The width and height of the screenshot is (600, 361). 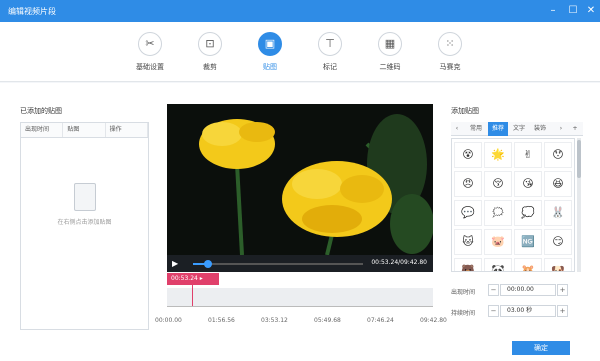 I want to click on sticker-tabs: ‹ 常用 推荐 文字 装饰 › +, so click(x=517, y=129).